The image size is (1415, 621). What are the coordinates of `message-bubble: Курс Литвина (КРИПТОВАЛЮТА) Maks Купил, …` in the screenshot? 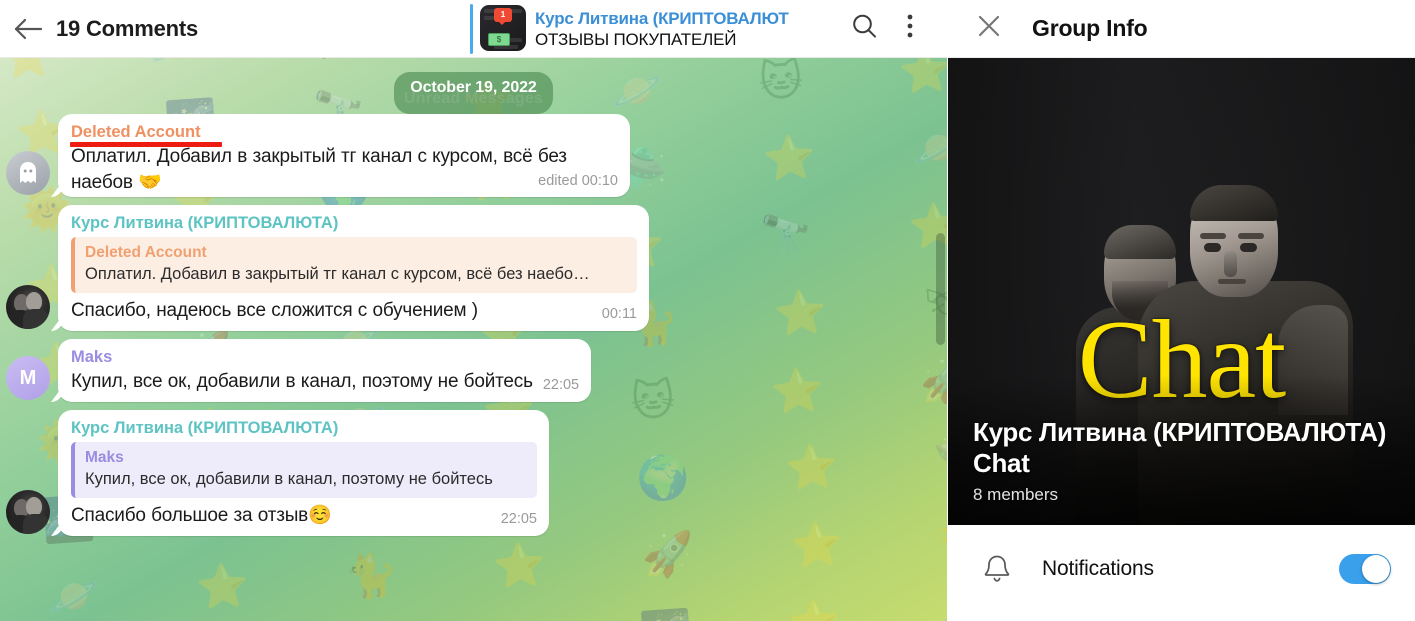 It's located at (303, 473).